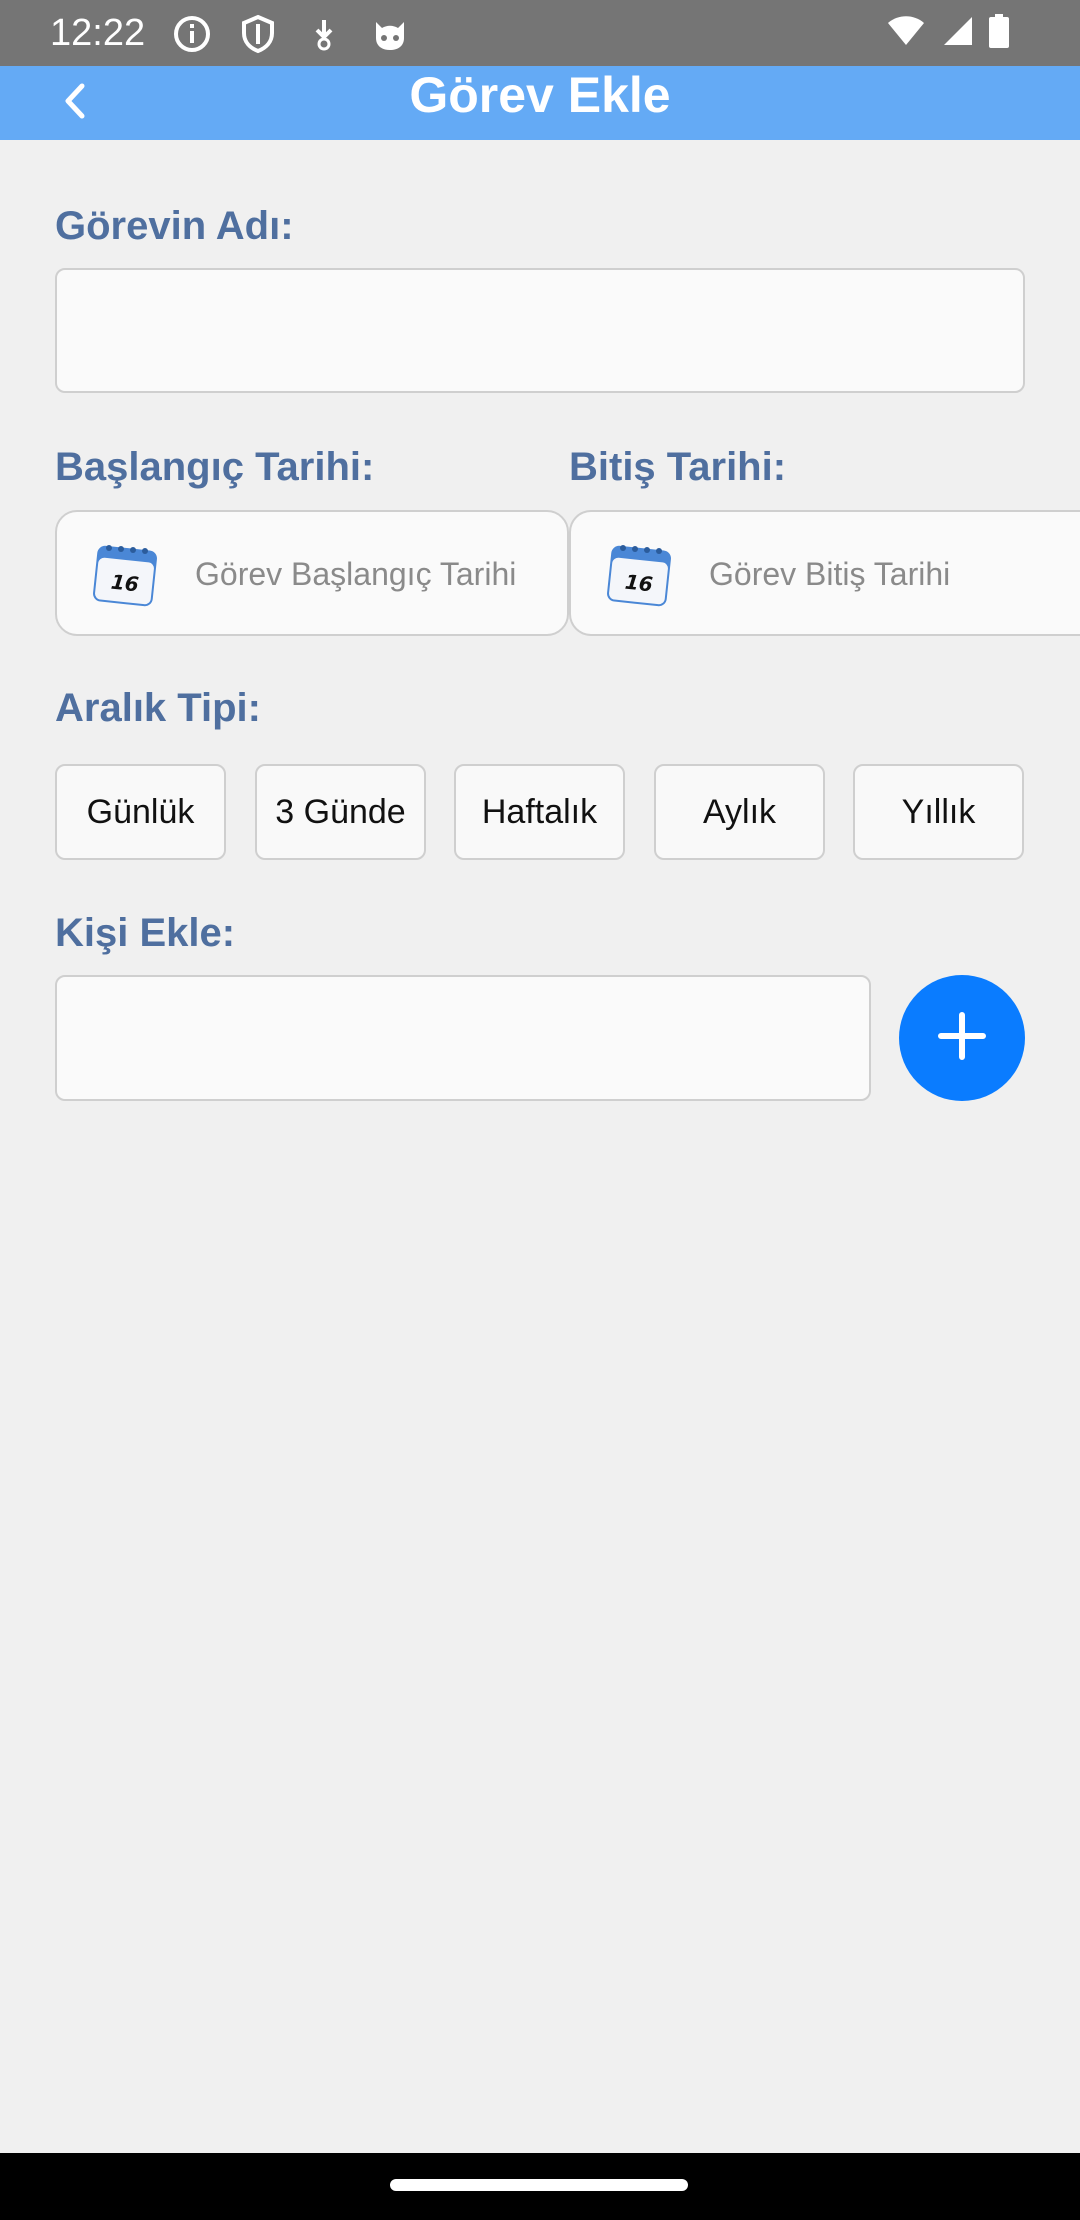 This screenshot has height=2220, width=1080. I want to click on status-notification-icons, so click(291, 34).